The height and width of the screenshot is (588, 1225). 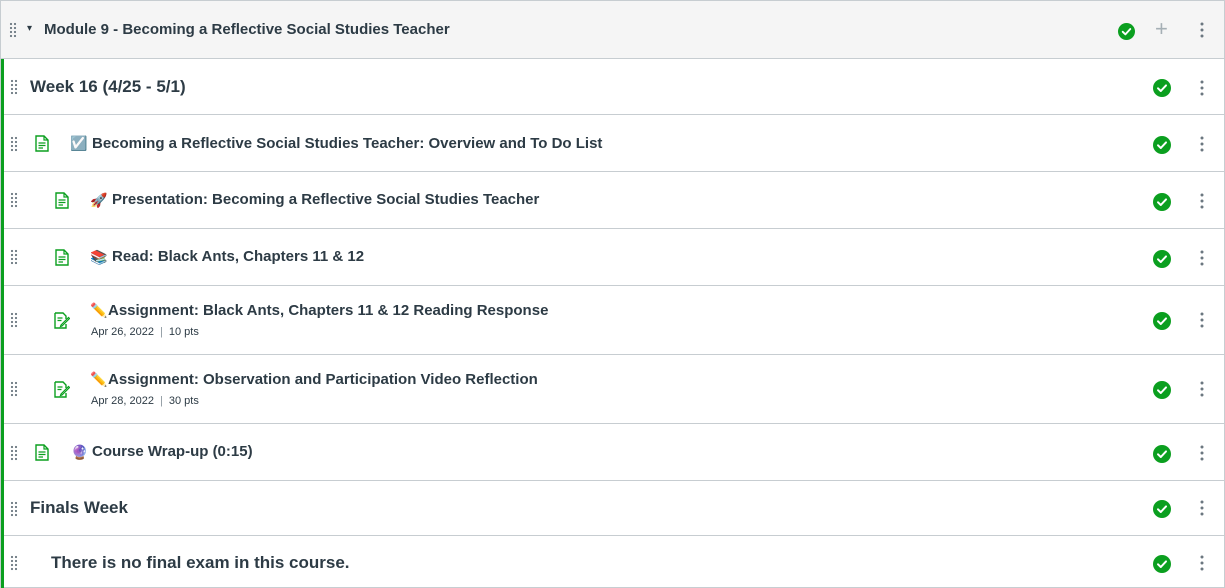 I want to click on due-date: Apr 26, 2022, so click(x=122, y=332).